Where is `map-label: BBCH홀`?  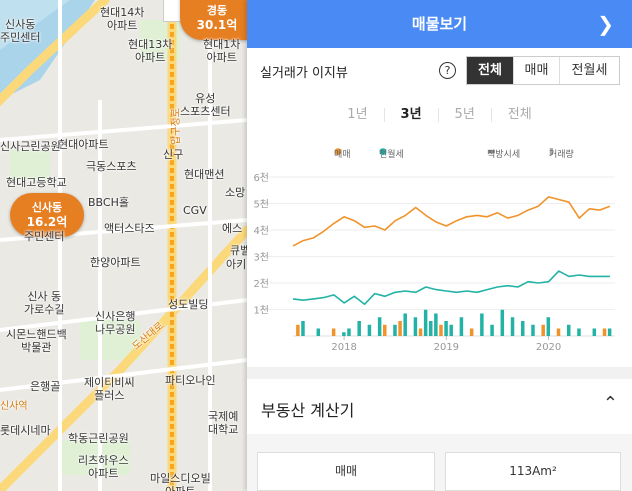
map-label: BBCH홀 is located at coordinates (108, 202).